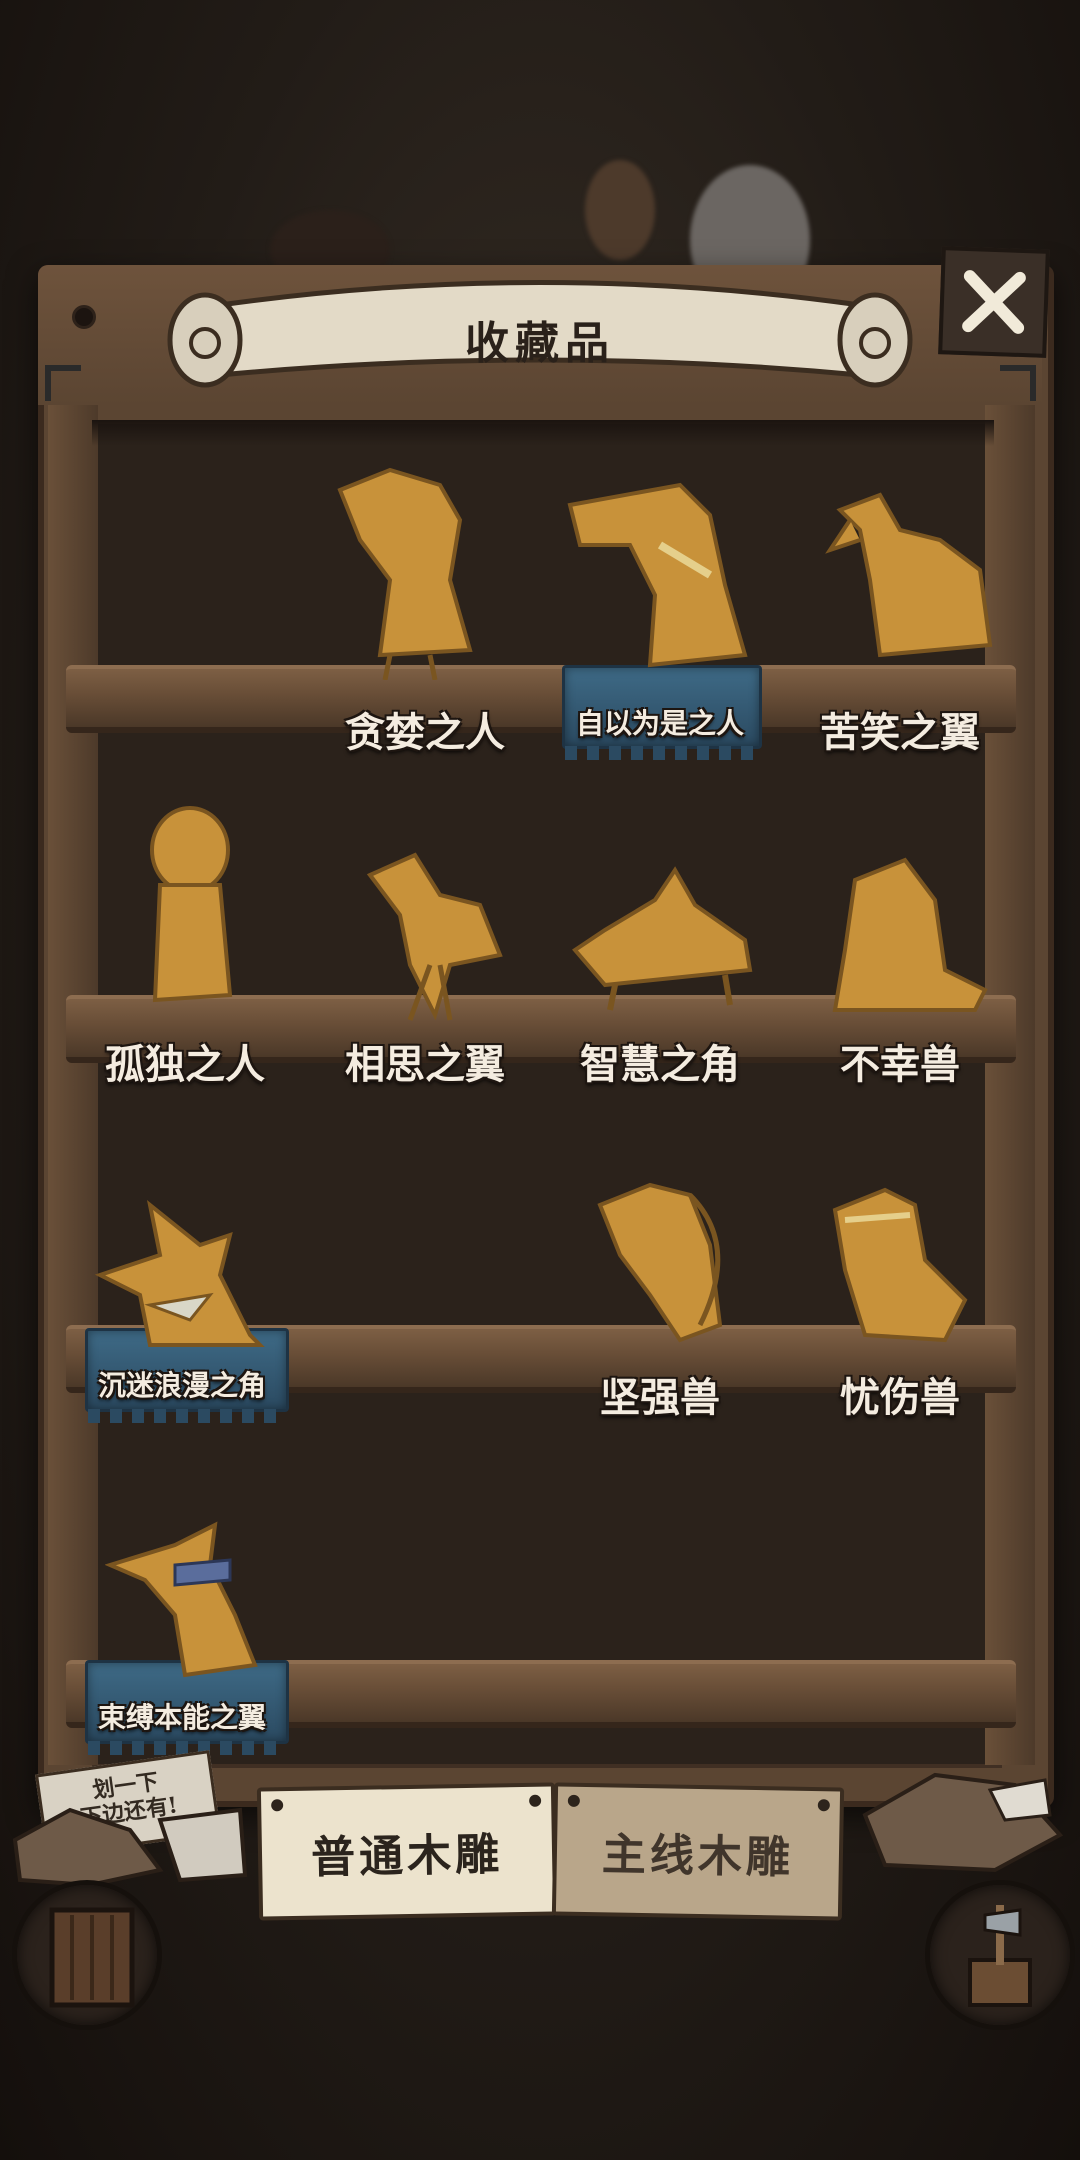  I want to click on background-owl-shape, so click(620, 210).